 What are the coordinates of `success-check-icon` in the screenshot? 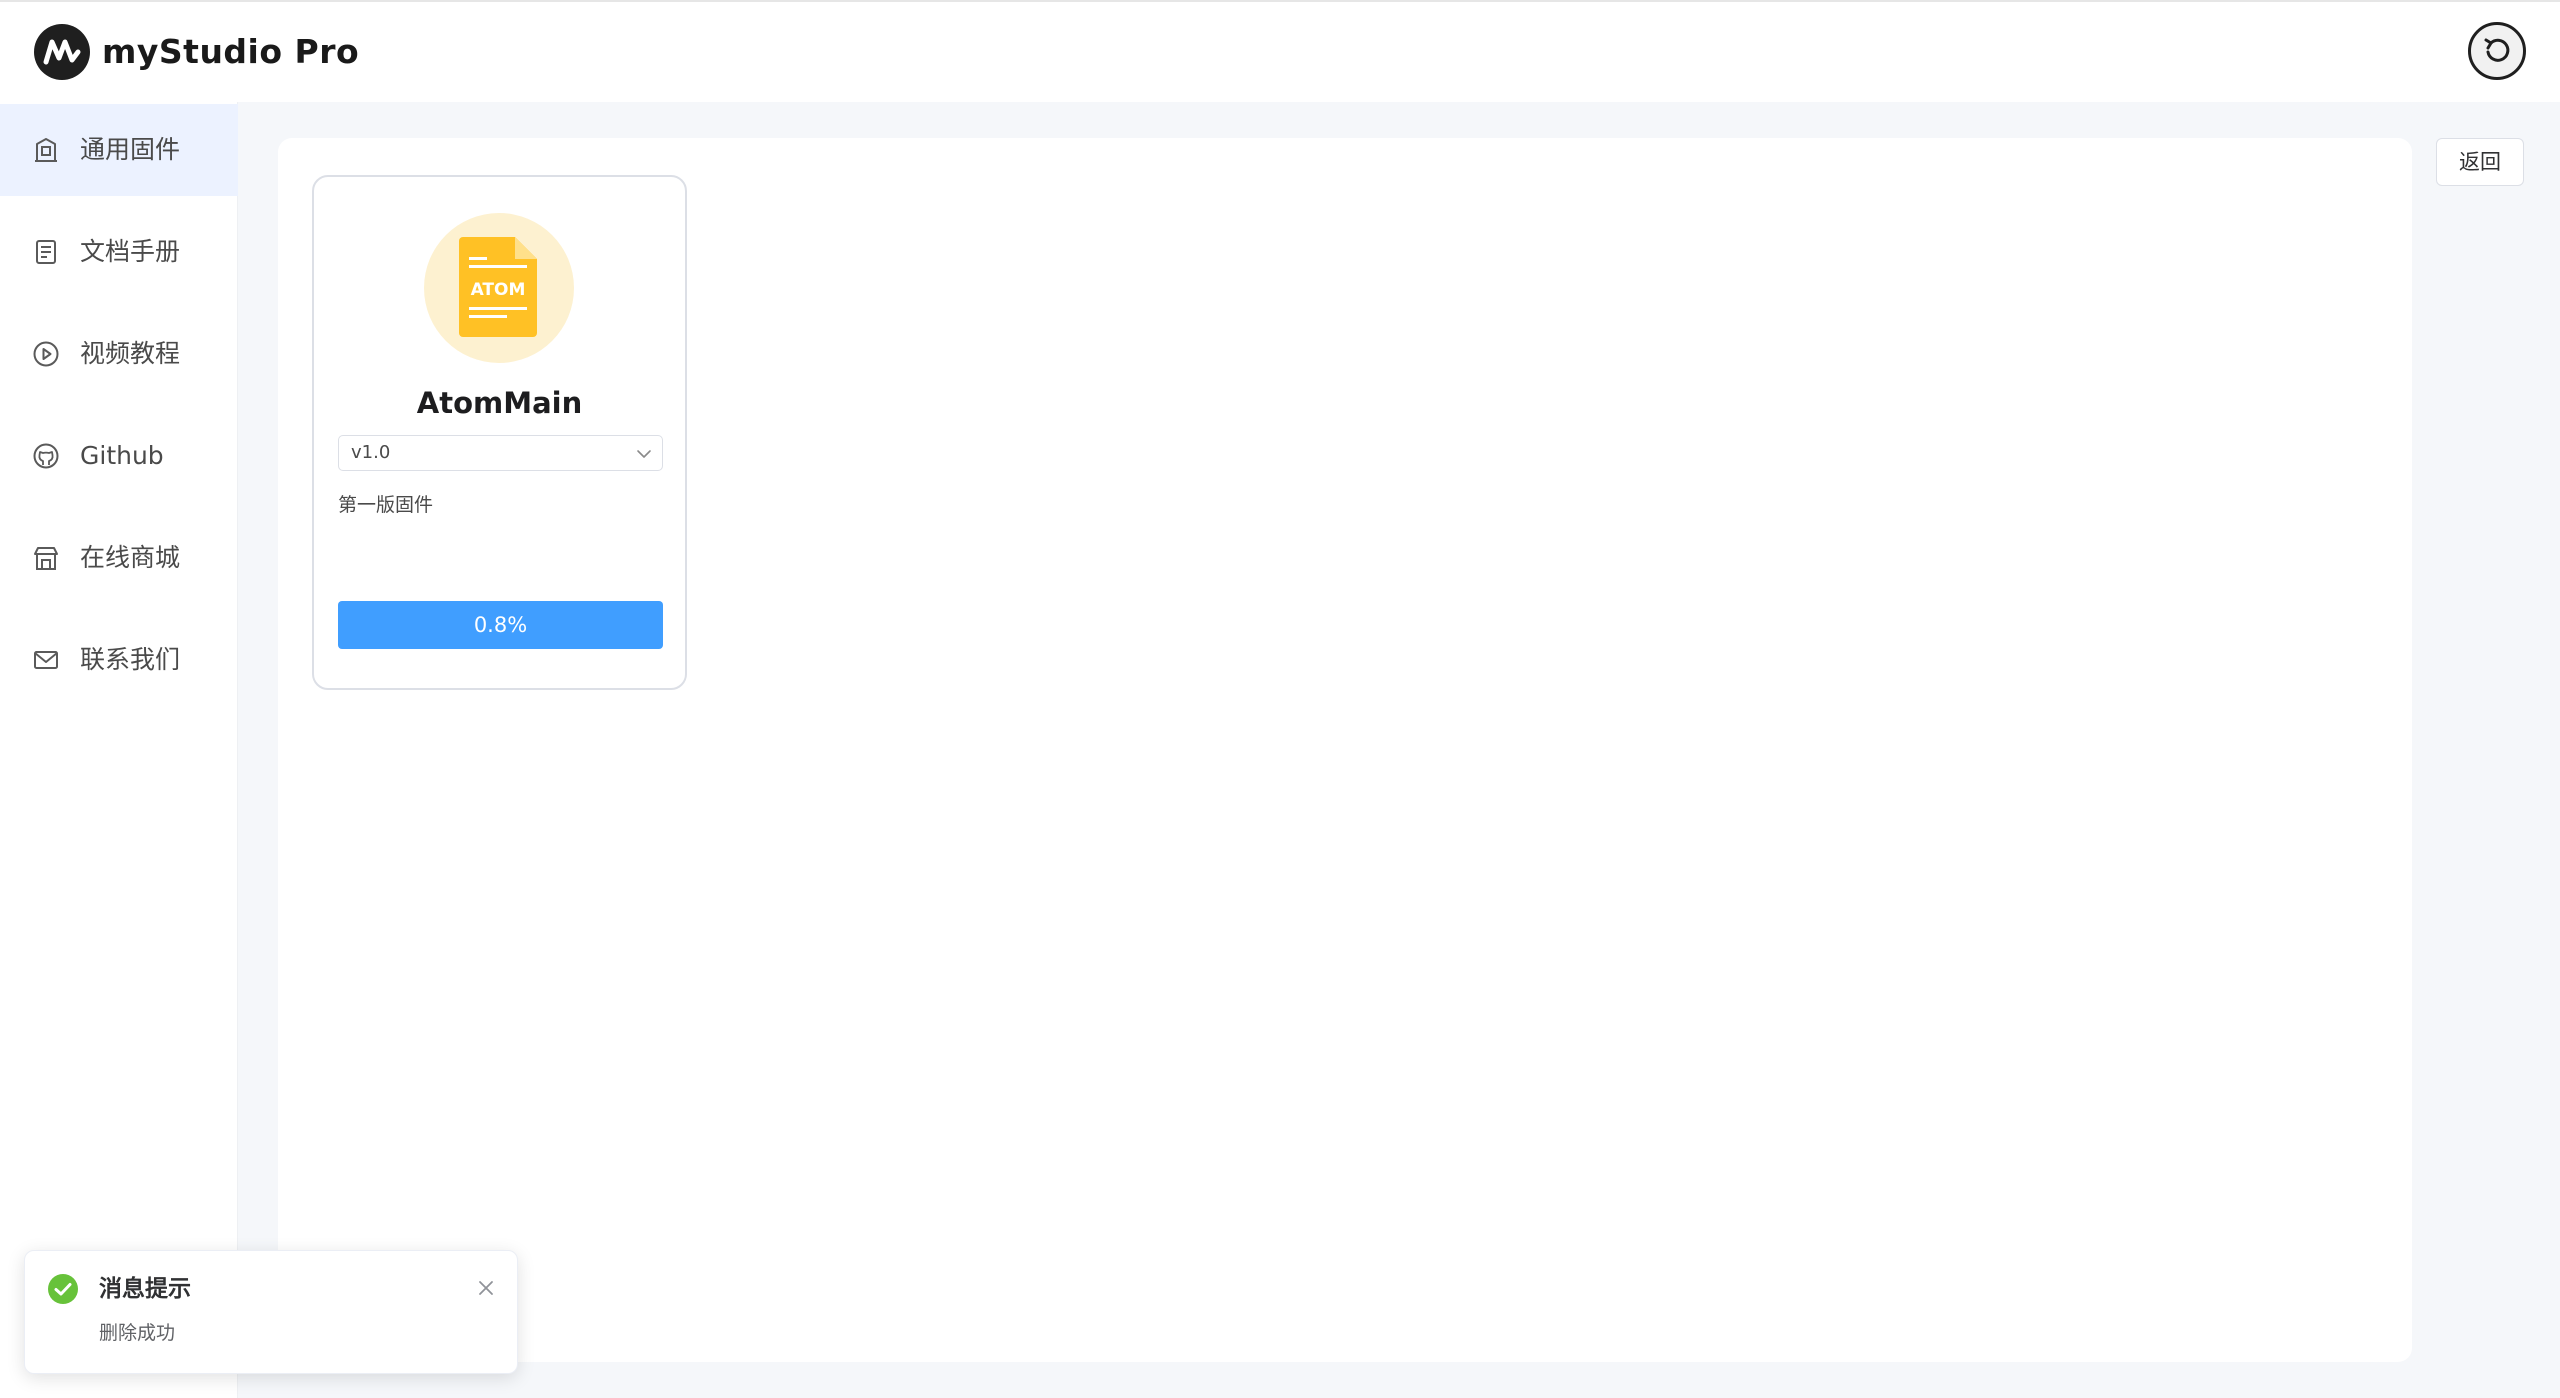 It's located at (63, 1289).